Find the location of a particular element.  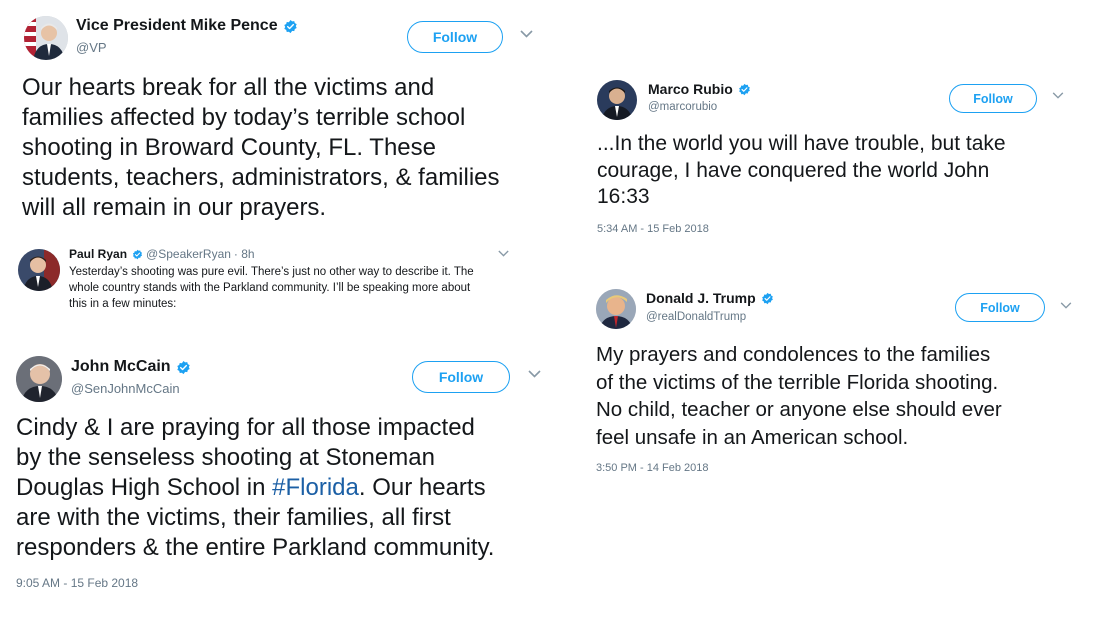

name-row: Vice President Mike Pence is located at coordinates (187, 26).